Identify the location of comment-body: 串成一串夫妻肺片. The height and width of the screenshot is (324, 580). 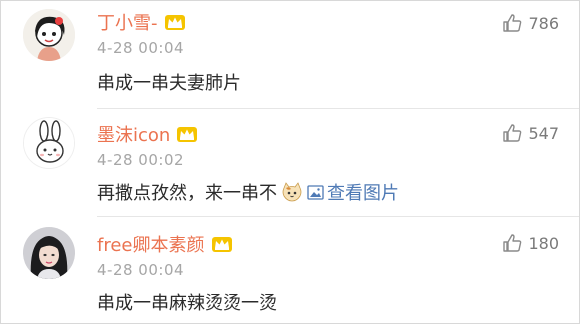
(169, 83).